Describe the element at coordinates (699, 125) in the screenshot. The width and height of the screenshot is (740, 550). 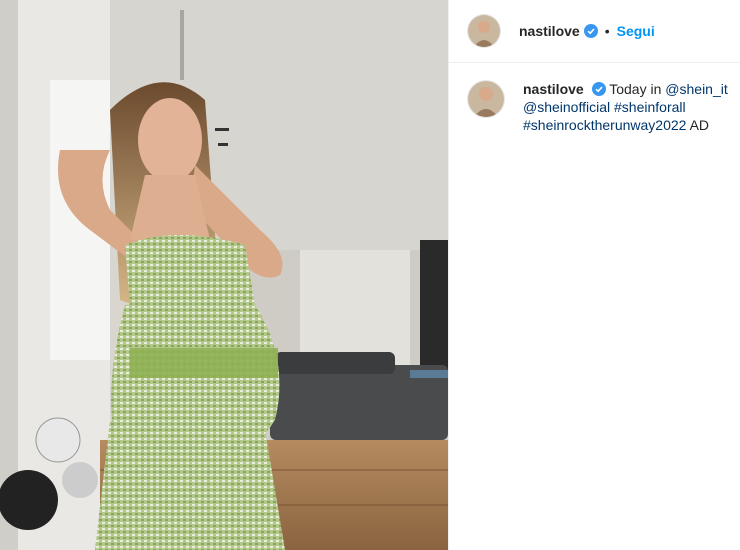
I see `caption-ad-label: AD` at that location.